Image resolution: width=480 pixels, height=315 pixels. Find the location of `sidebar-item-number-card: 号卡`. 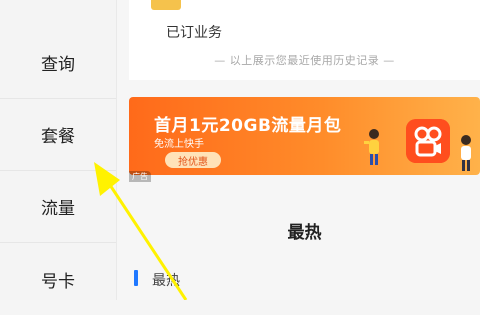

sidebar-item-number-card: 号卡 is located at coordinates (58, 279).